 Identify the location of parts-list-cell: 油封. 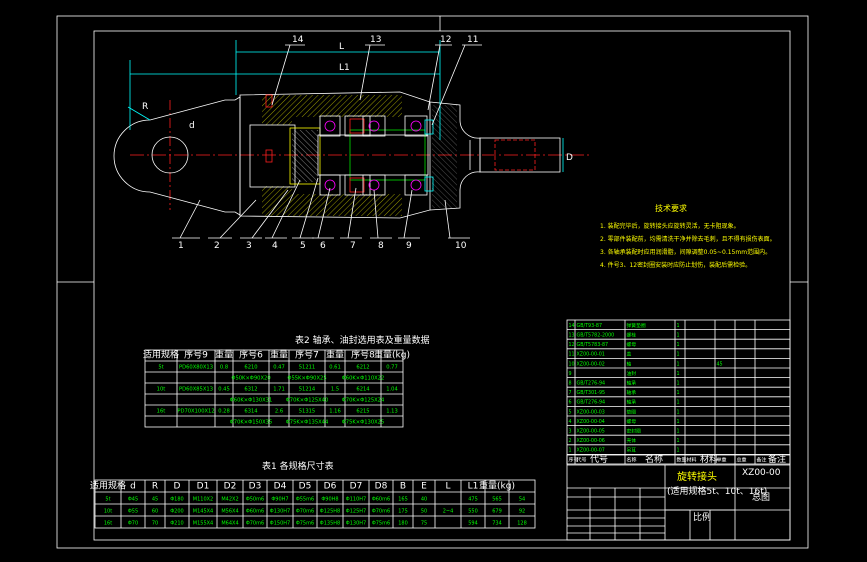
(632, 373).